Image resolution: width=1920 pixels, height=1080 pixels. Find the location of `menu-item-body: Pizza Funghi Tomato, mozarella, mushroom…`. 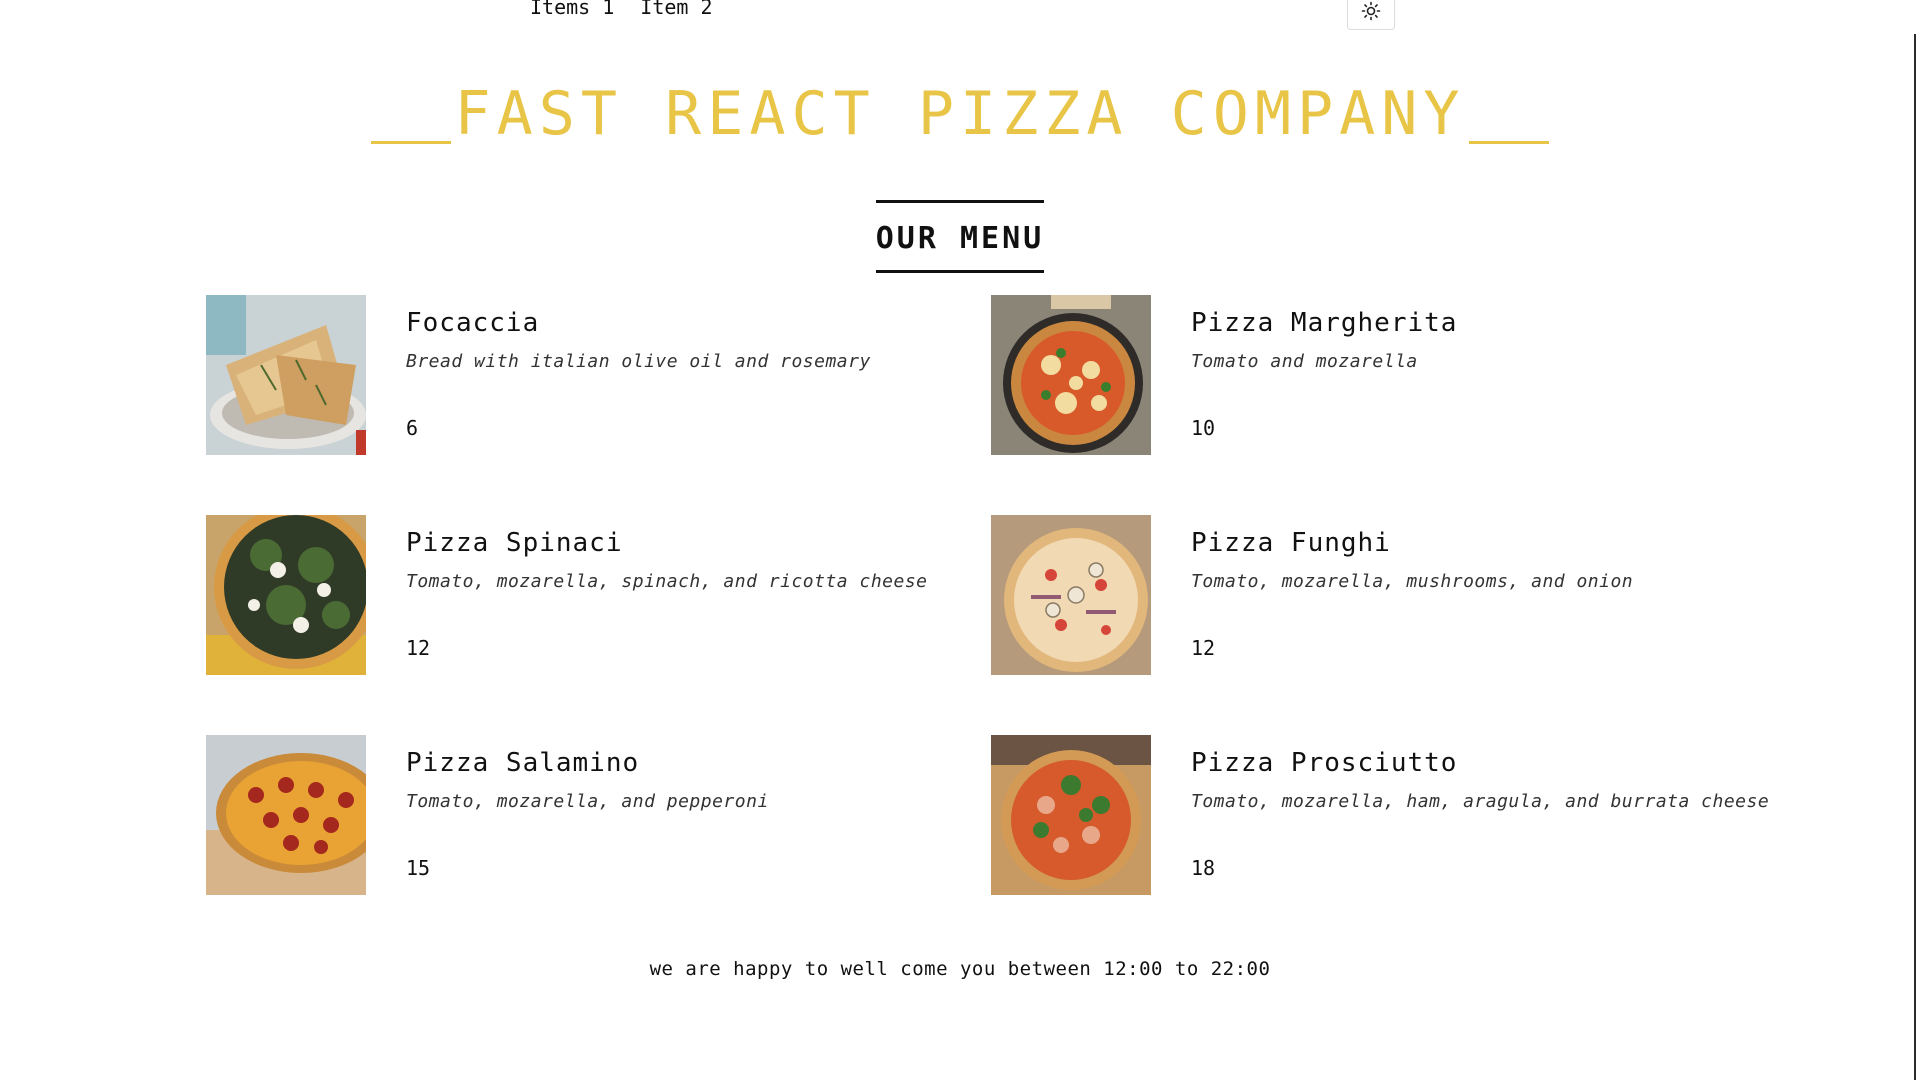

menu-item-body: Pizza Funghi Tomato, mozarella, mushroom… is located at coordinates (1412, 587).